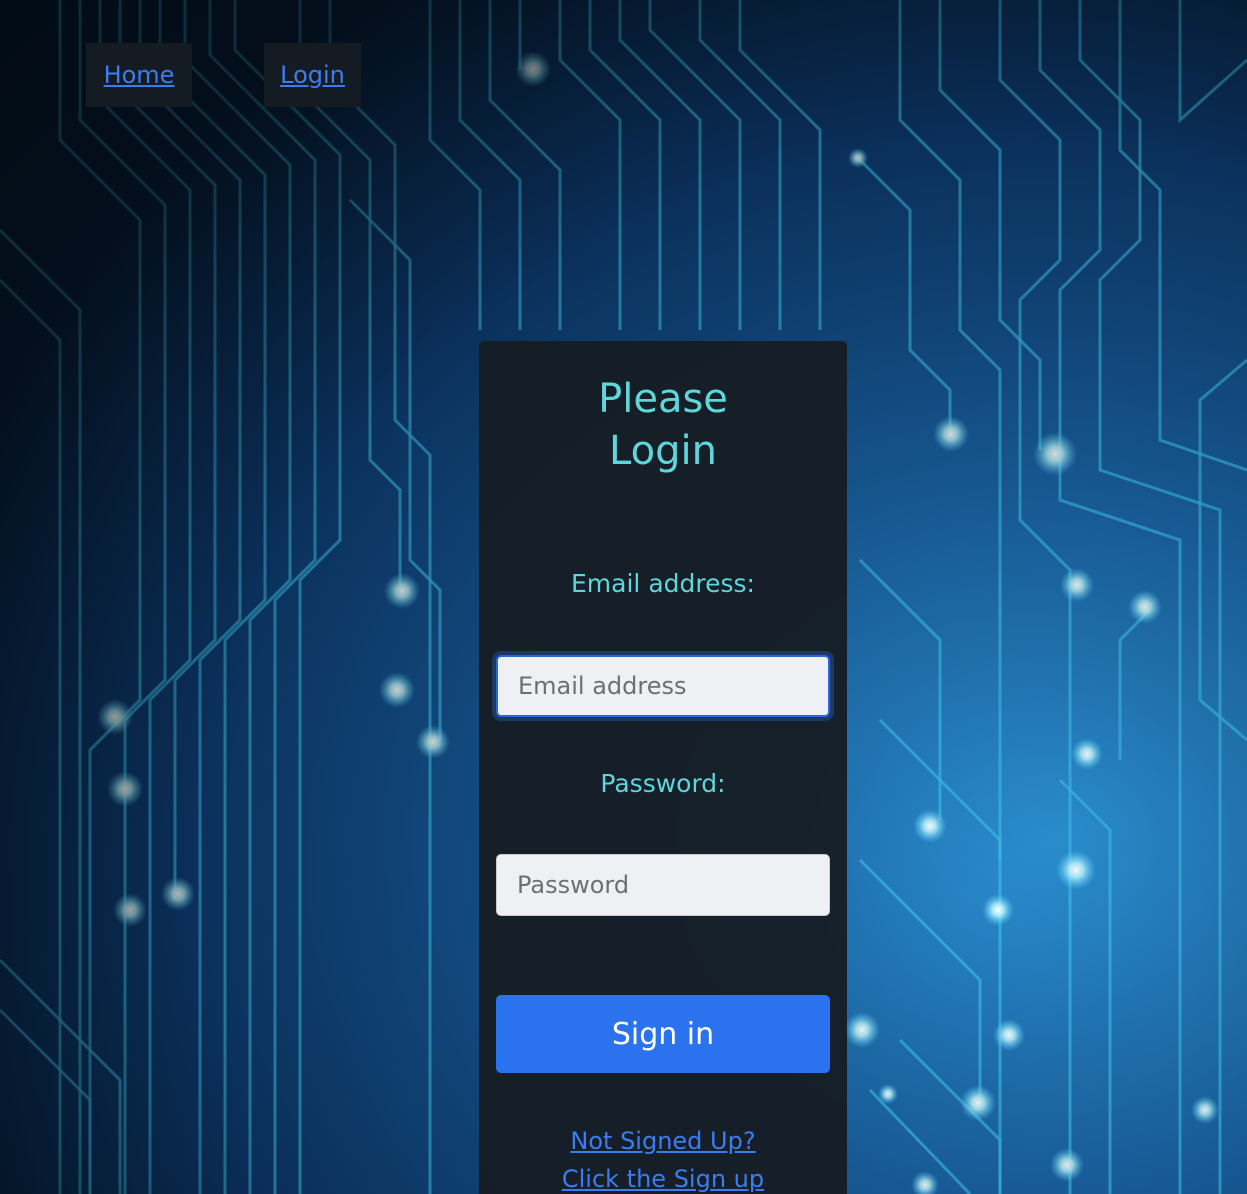 This screenshot has height=1194, width=1247. What do you see at coordinates (663, 1179) in the screenshot?
I see `sign-up-link: Click the Sign up` at bounding box center [663, 1179].